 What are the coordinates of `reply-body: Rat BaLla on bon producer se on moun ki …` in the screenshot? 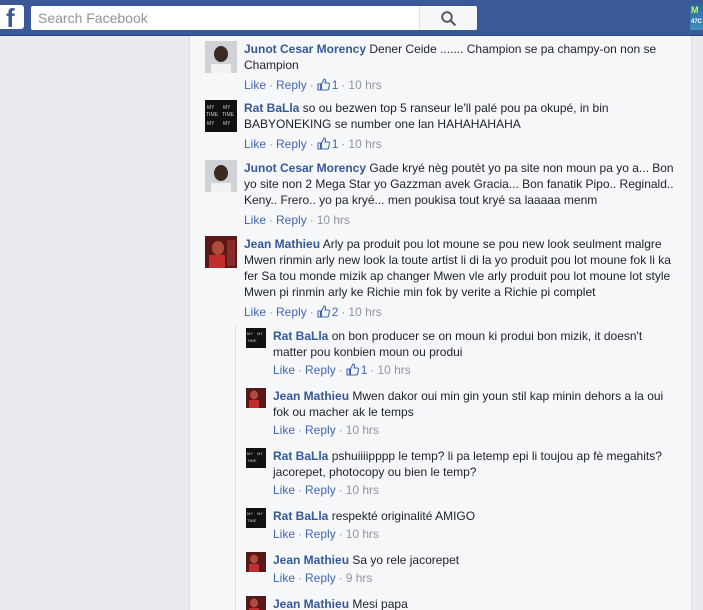 It's located at (475, 344).